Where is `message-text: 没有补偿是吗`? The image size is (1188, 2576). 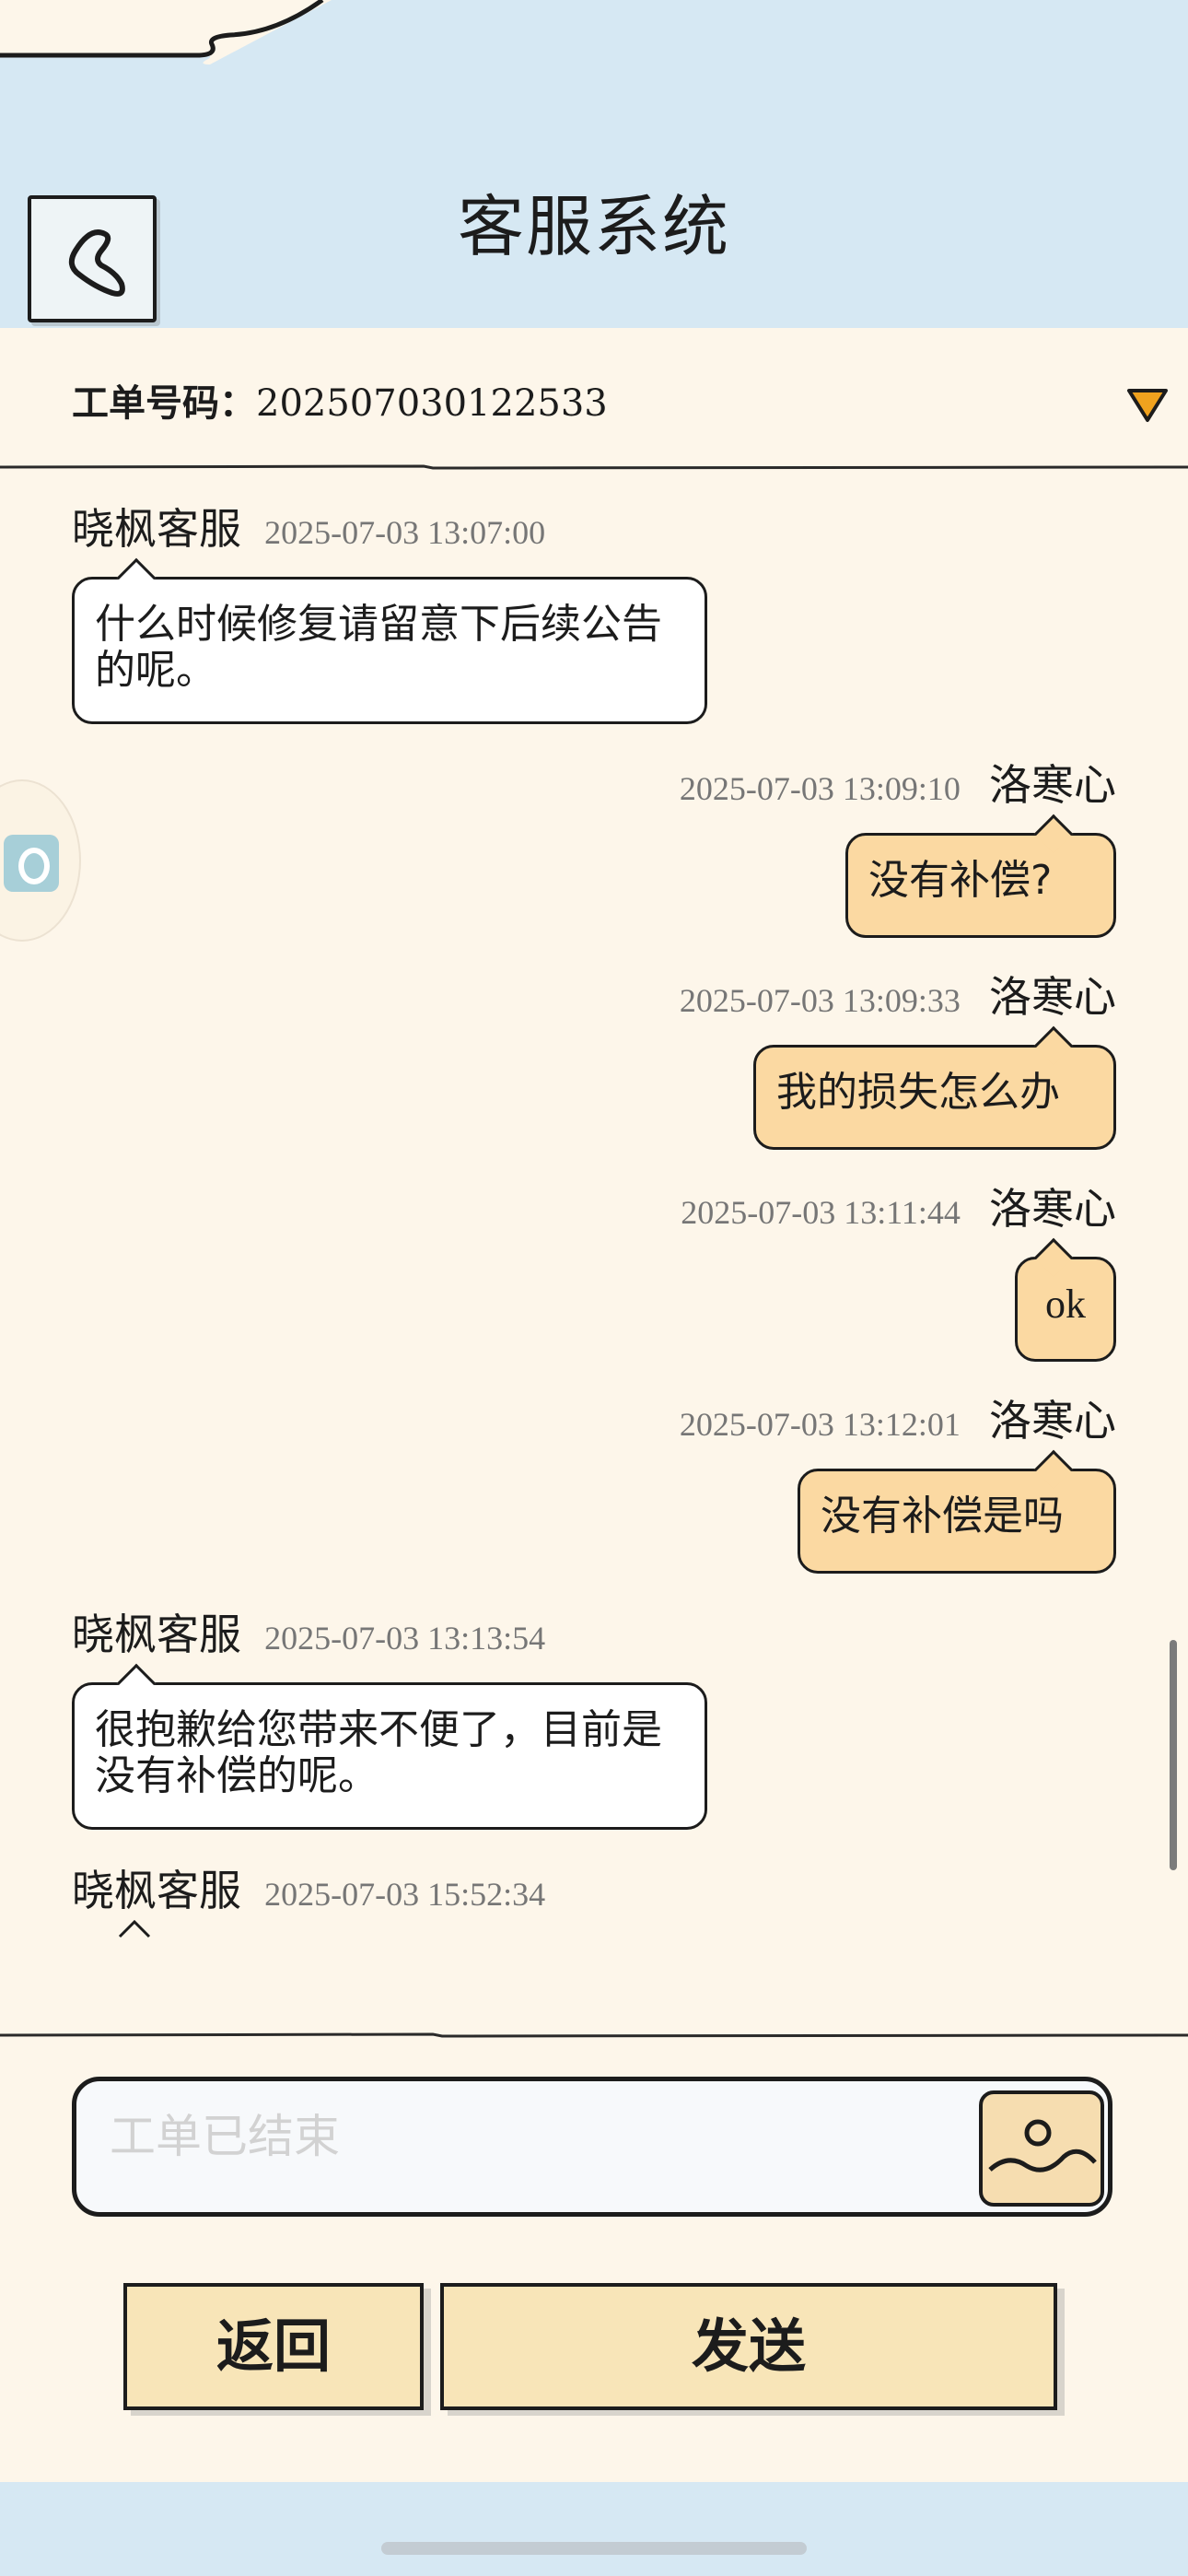
message-text: 没有补偿是吗 is located at coordinates (942, 1516).